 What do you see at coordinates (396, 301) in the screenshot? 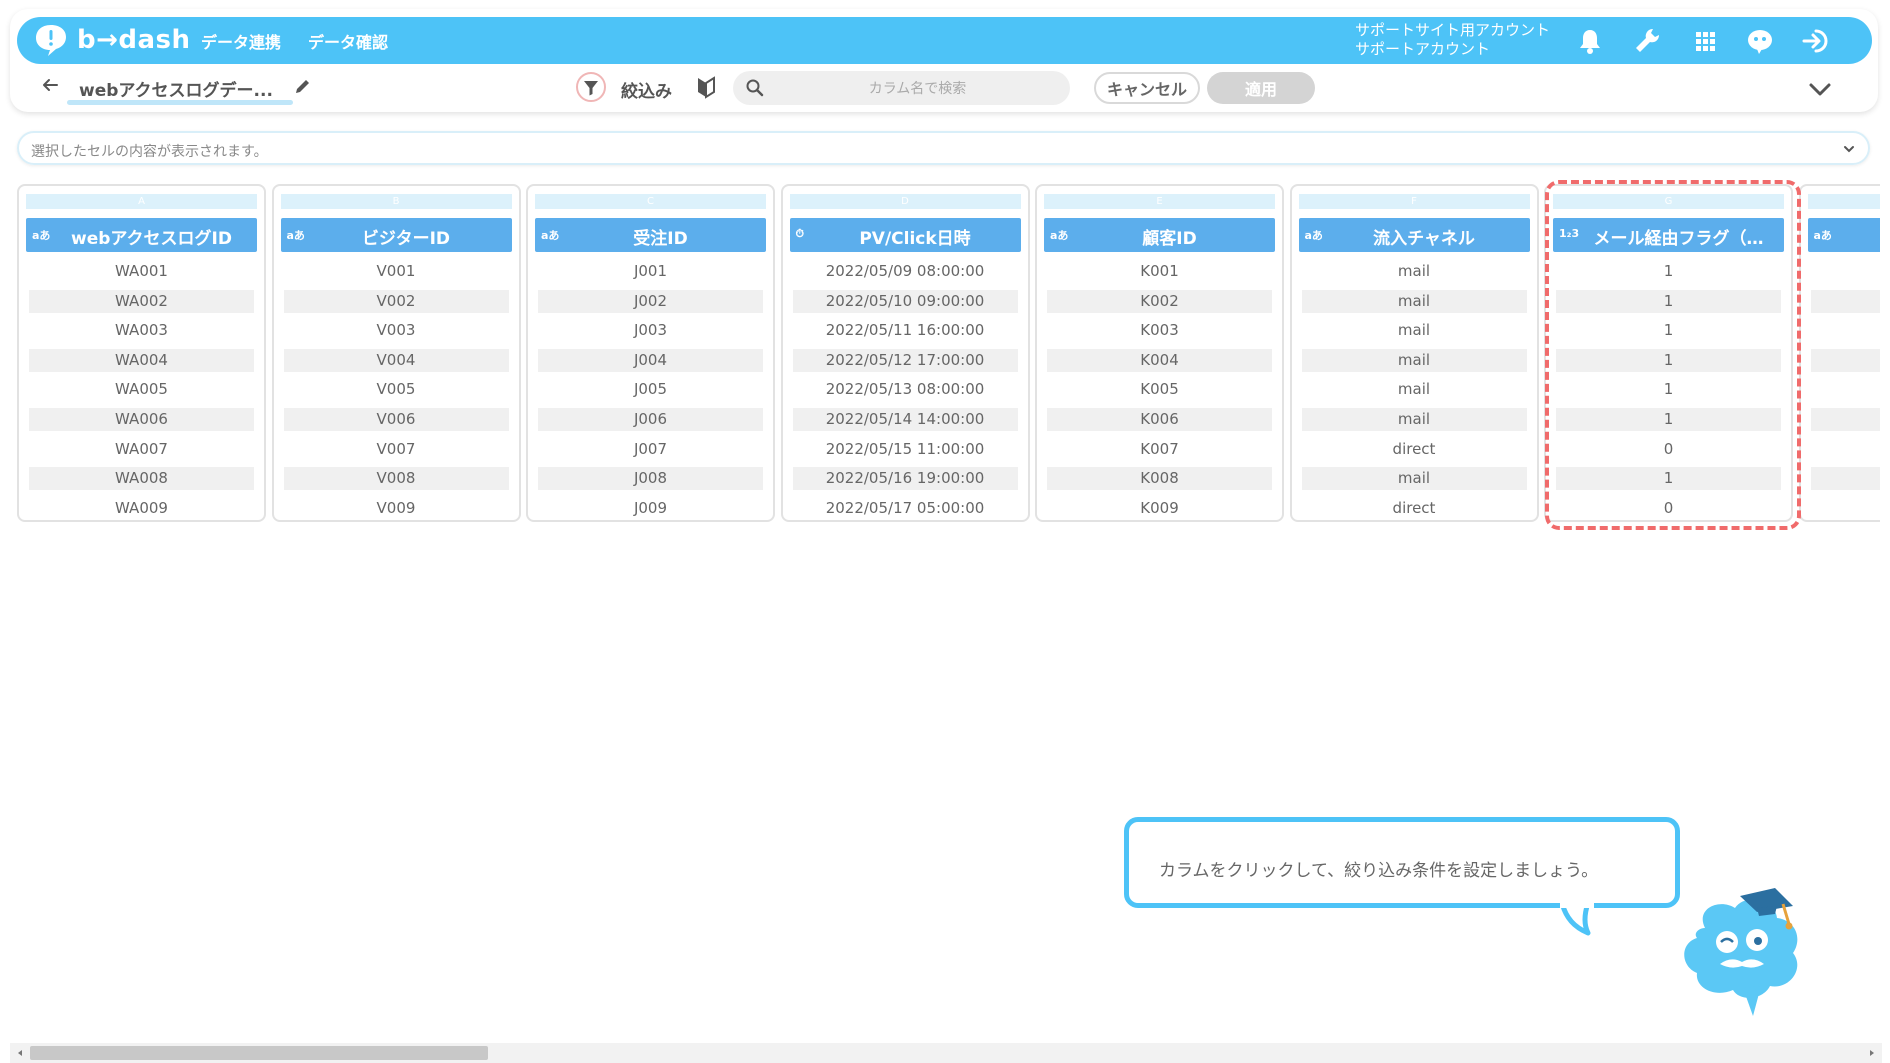
I see `table-cell: V002` at bounding box center [396, 301].